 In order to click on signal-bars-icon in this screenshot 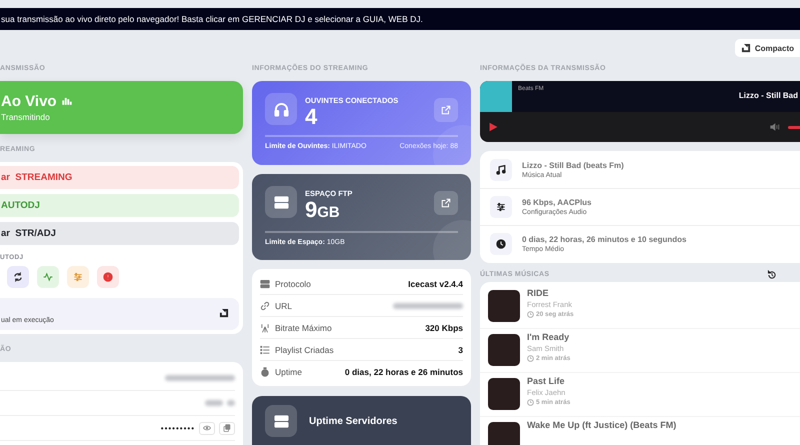, I will do `click(66, 101)`.